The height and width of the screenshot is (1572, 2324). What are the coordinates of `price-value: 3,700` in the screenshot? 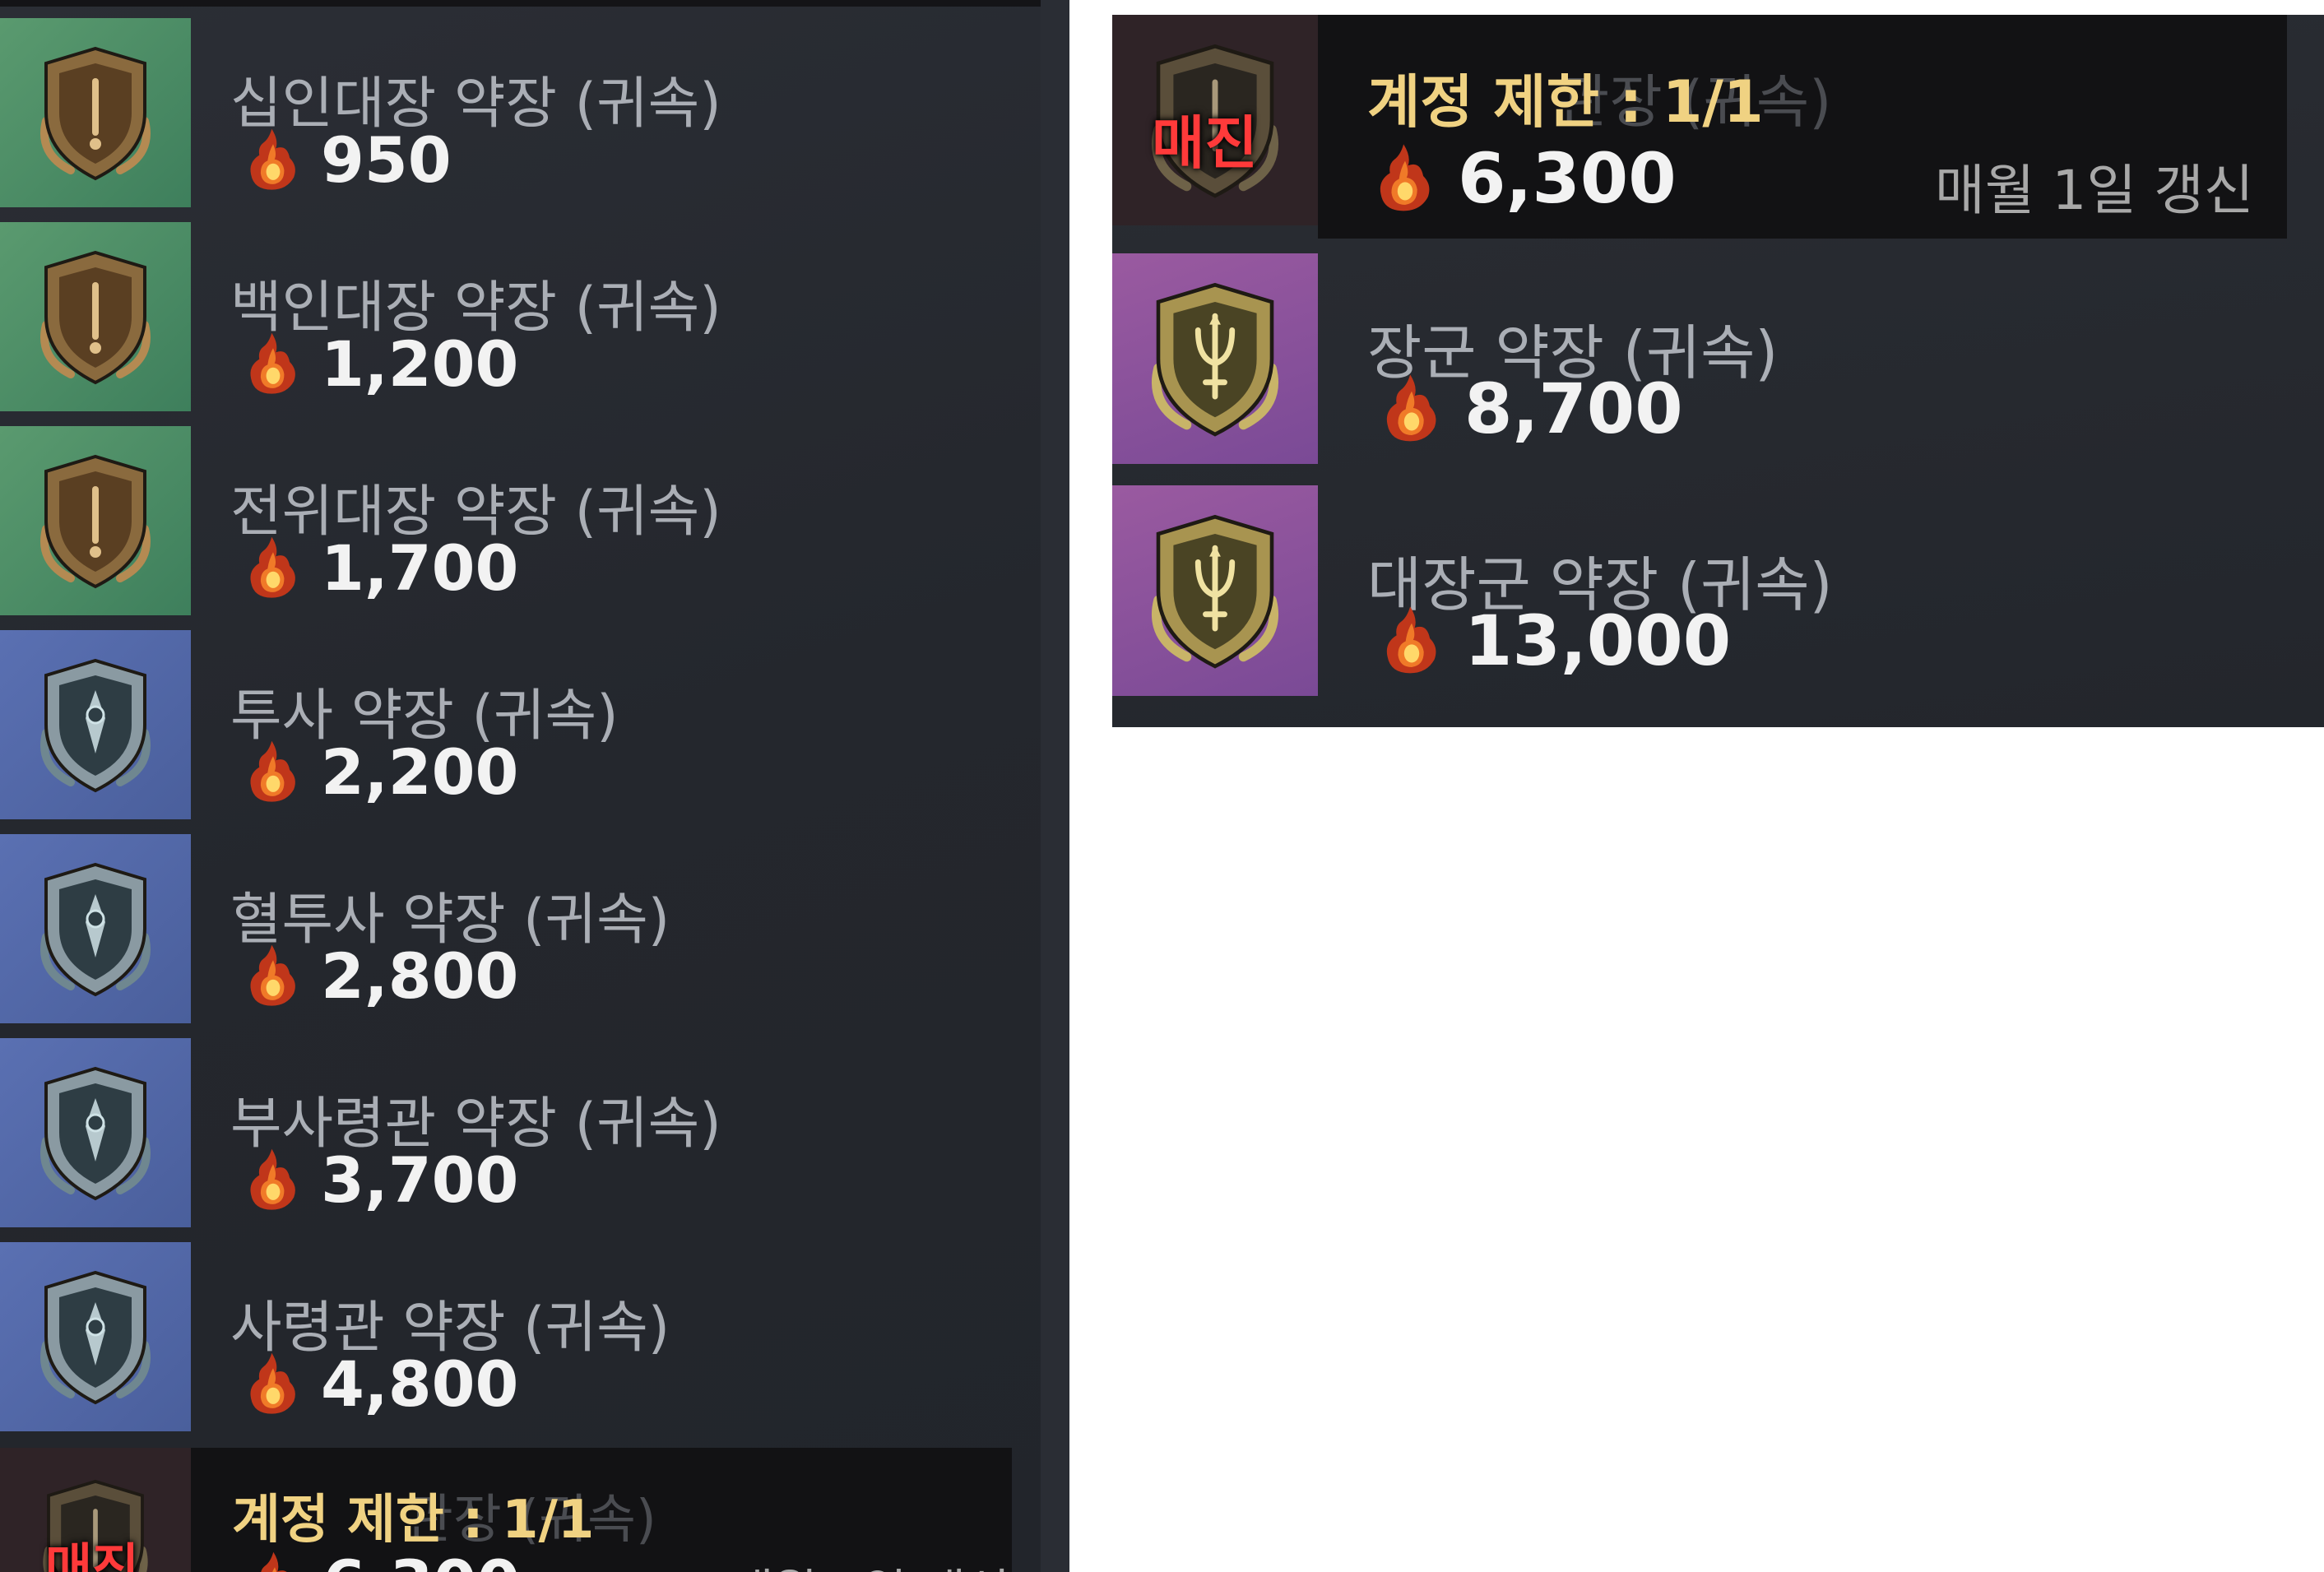 It's located at (420, 1180).